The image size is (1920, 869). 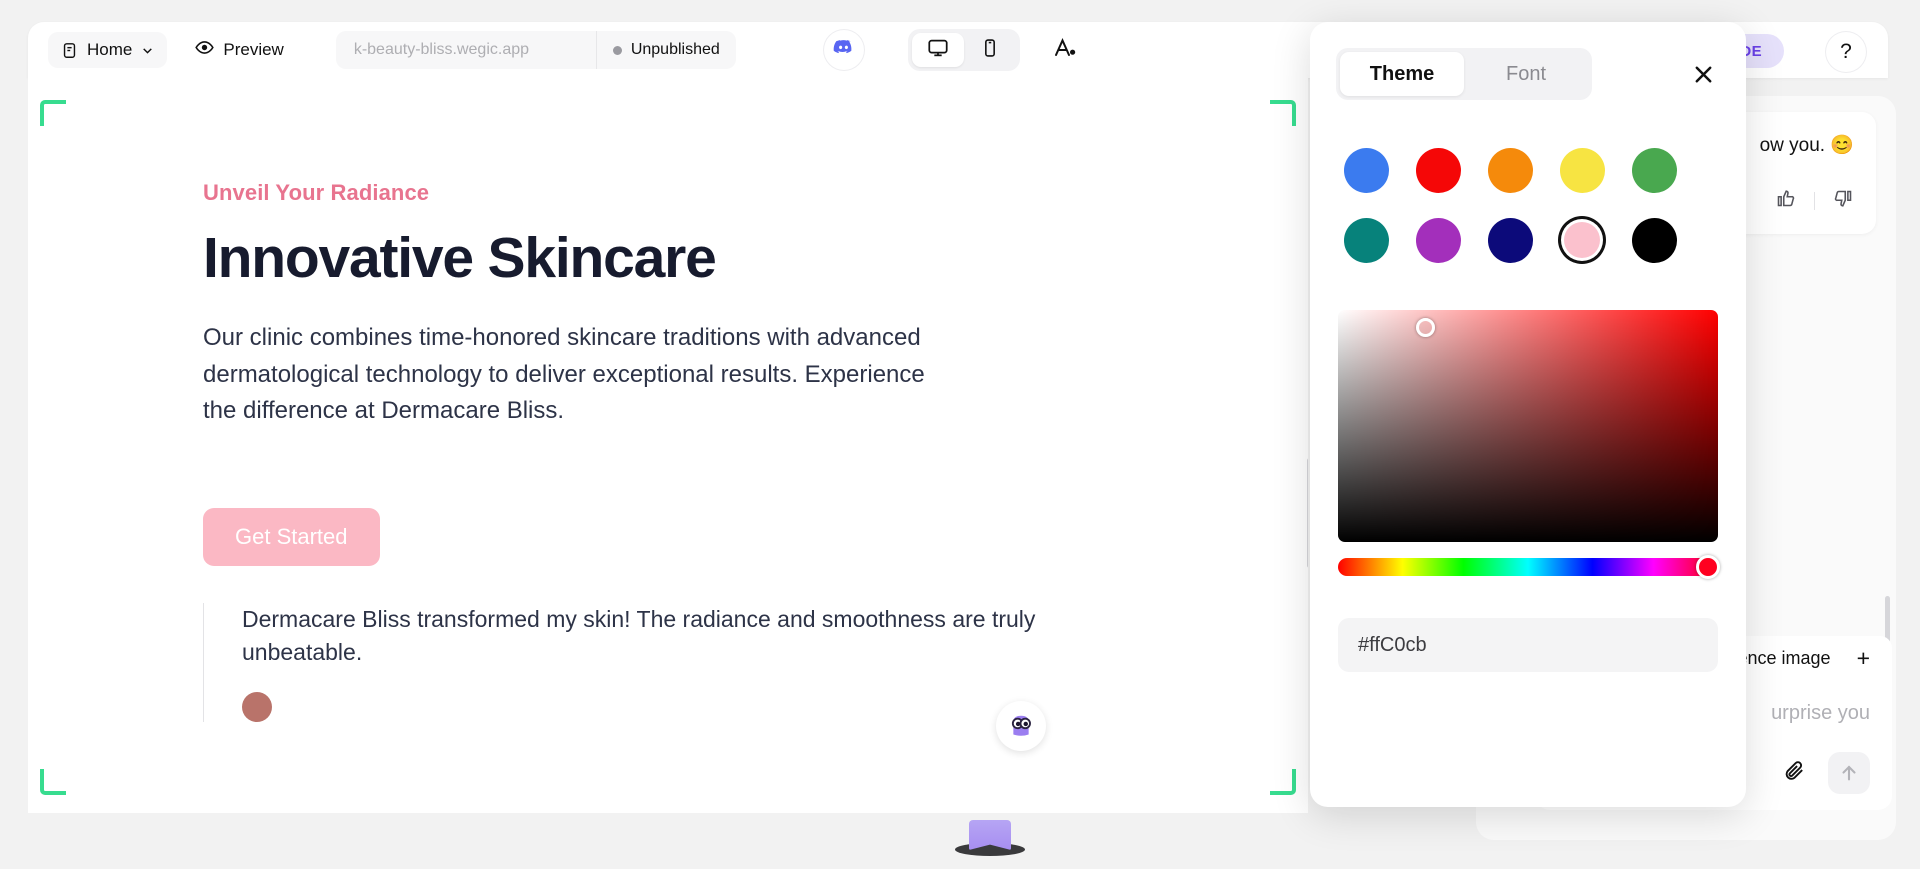 I want to click on theme-popover-header: Theme Font, so click(x=1528, y=61).